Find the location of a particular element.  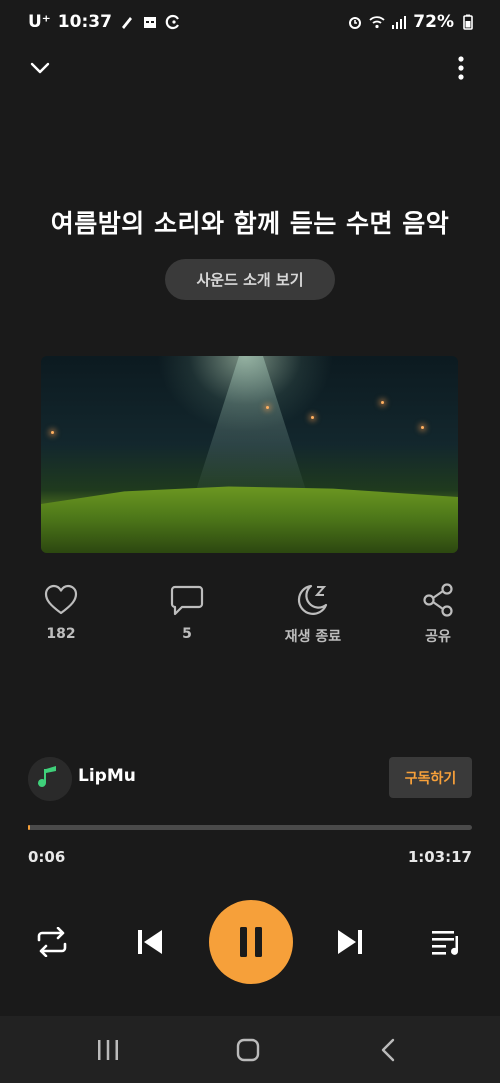

battery-icon is located at coordinates (468, 22).